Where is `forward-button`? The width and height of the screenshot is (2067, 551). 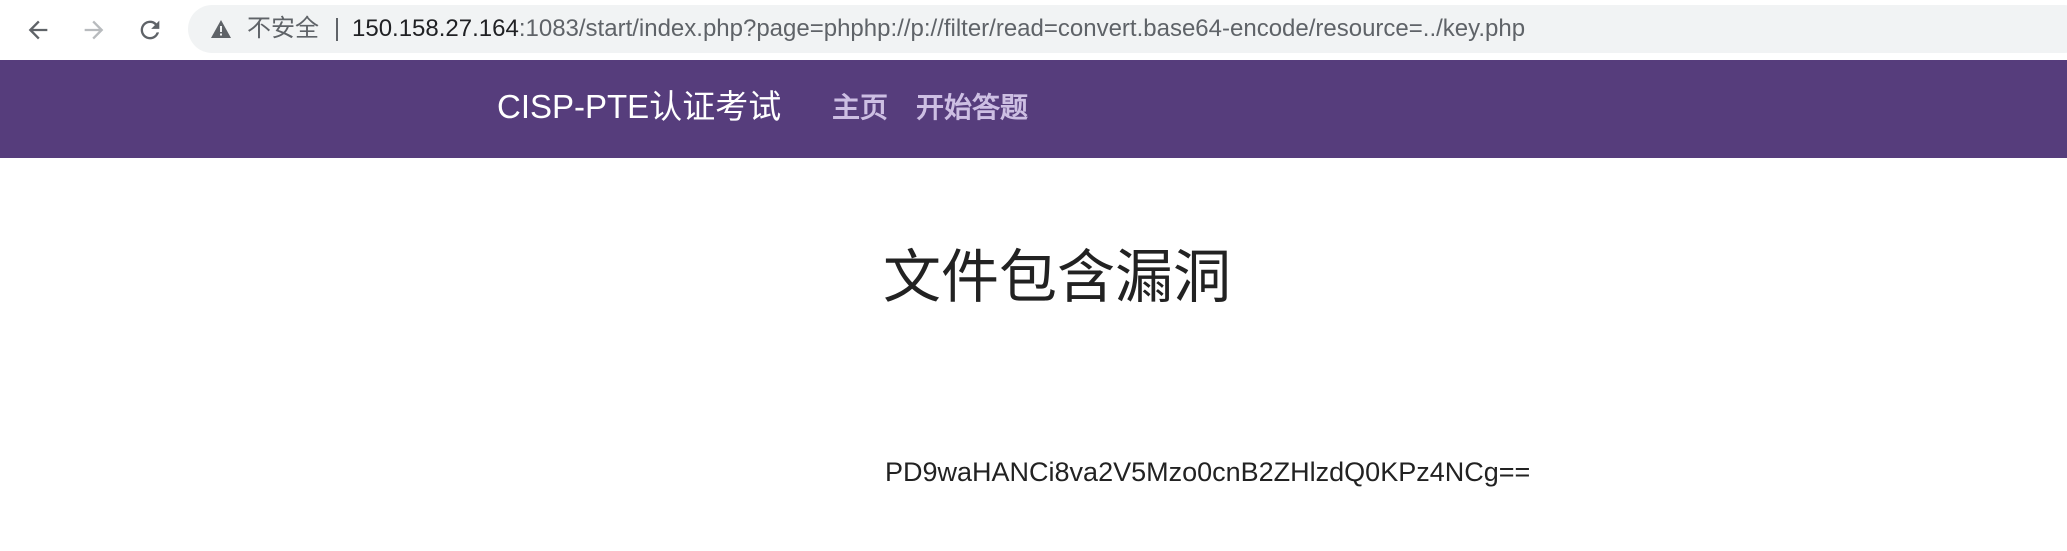
forward-button is located at coordinates (94, 30).